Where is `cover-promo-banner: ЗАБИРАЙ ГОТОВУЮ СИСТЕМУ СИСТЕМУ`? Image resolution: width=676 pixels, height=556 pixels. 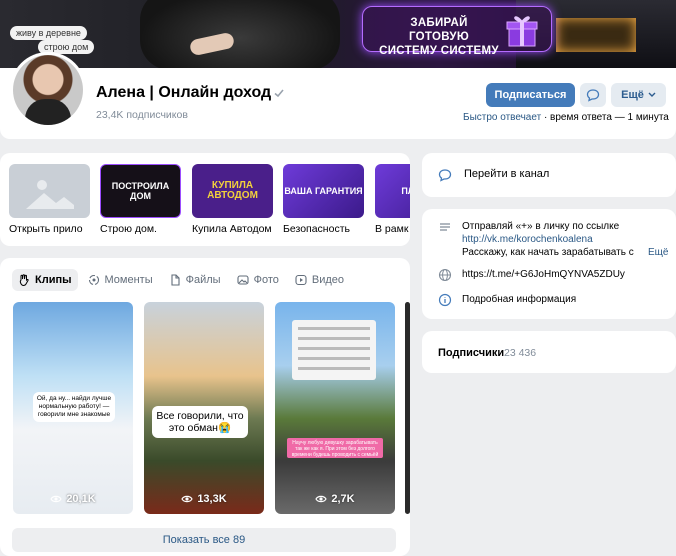 cover-promo-banner: ЗАБИРАЙ ГОТОВУЮ СИСТЕМУ СИСТЕМУ is located at coordinates (457, 31).